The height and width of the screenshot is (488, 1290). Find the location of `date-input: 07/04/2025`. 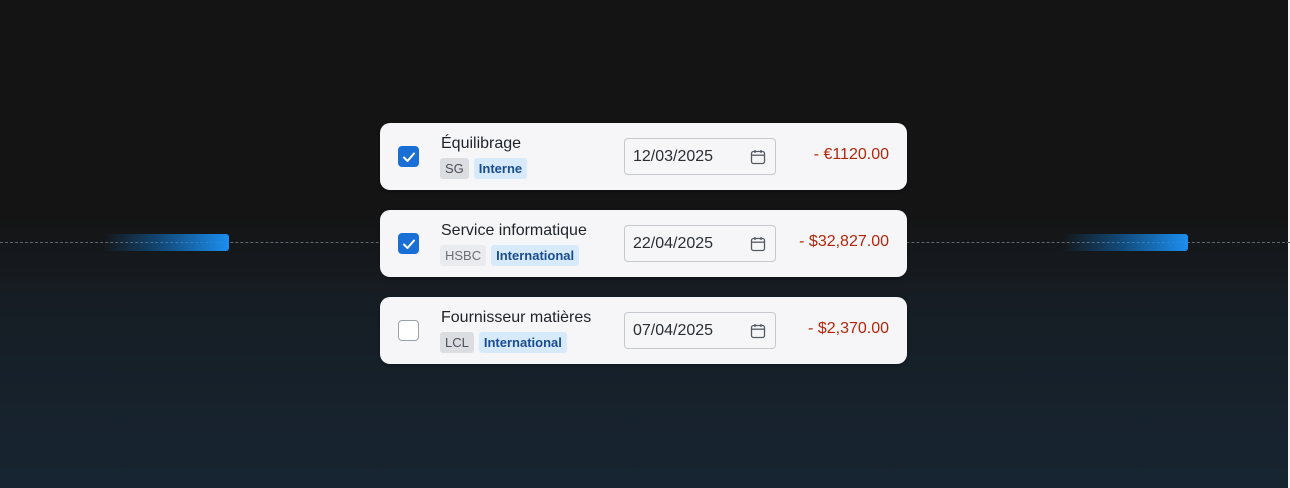

date-input: 07/04/2025 is located at coordinates (700, 330).